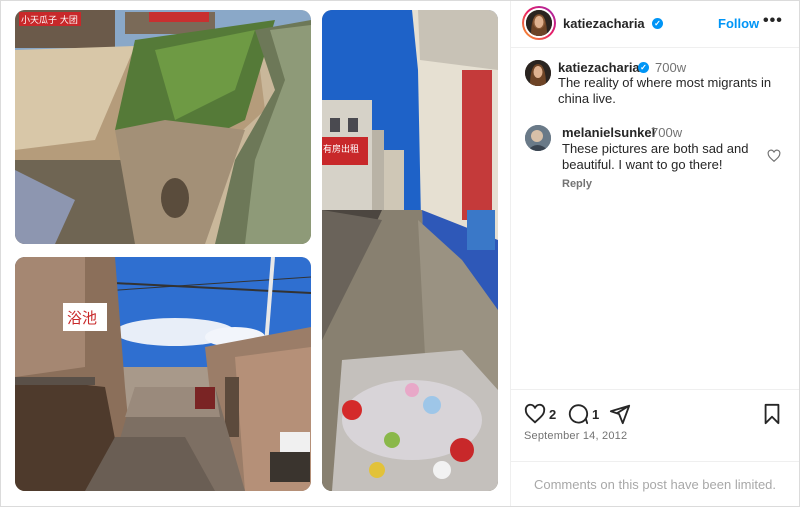  I want to click on author-avatar, so click(539, 23).